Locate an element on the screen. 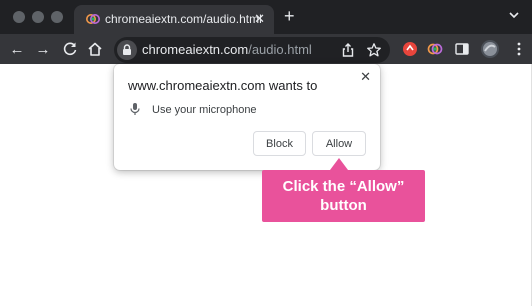 The image size is (532, 306). side-panel-icon is located at coordinates (462, 49).